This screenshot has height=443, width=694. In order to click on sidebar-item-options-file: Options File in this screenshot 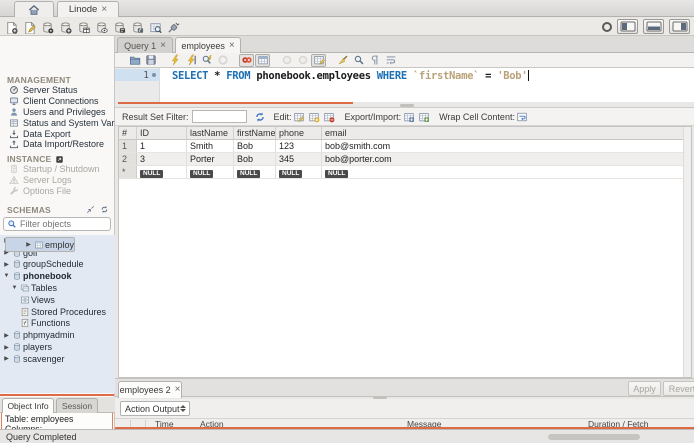, I will do `click(57, 191)`.